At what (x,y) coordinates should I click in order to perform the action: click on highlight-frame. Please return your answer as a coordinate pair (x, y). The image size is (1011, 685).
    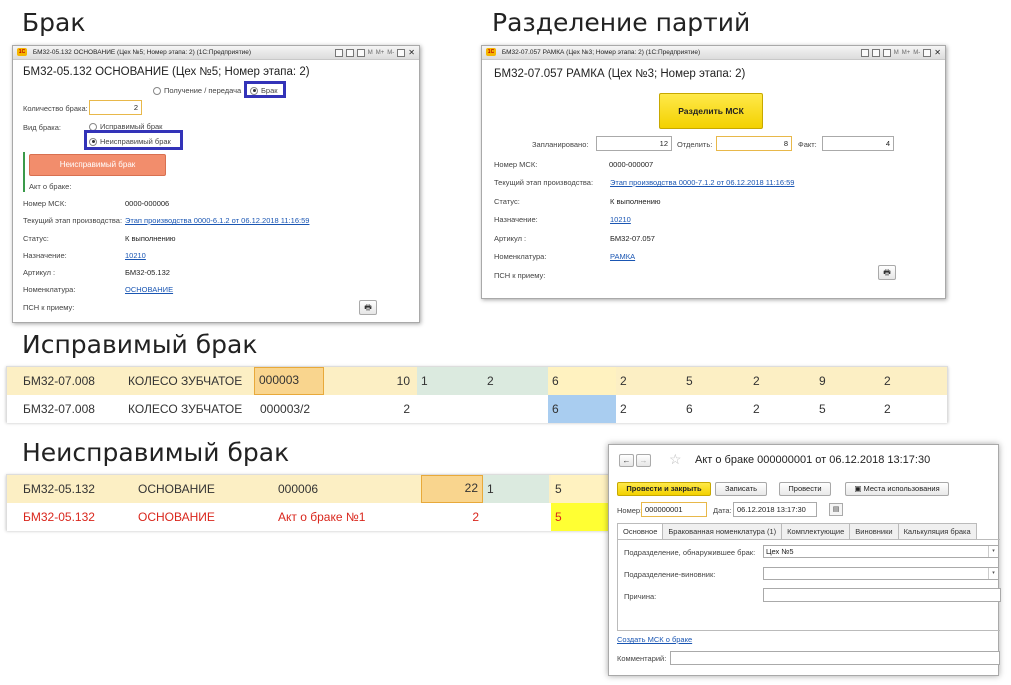
    Looking at the image, I should click on (265, 89).